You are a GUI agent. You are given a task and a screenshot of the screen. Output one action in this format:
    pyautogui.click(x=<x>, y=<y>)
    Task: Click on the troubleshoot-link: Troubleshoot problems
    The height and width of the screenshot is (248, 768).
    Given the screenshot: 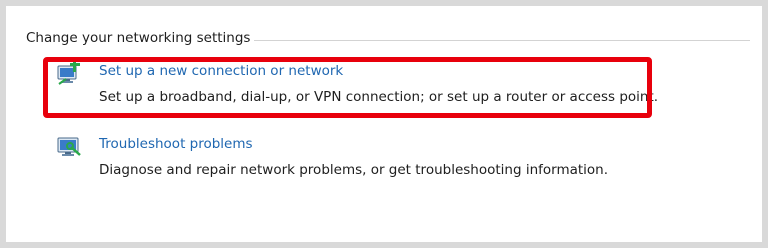 What is the action you would take?
    pyautogui.click(x=176, y=144)
    